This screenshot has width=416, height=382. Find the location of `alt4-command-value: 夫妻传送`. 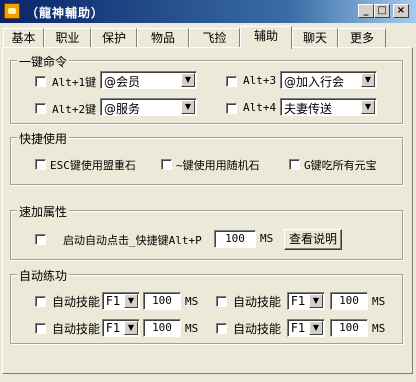

alt4-command-value: 夫妻传送 is located at coordinates (308, 109).